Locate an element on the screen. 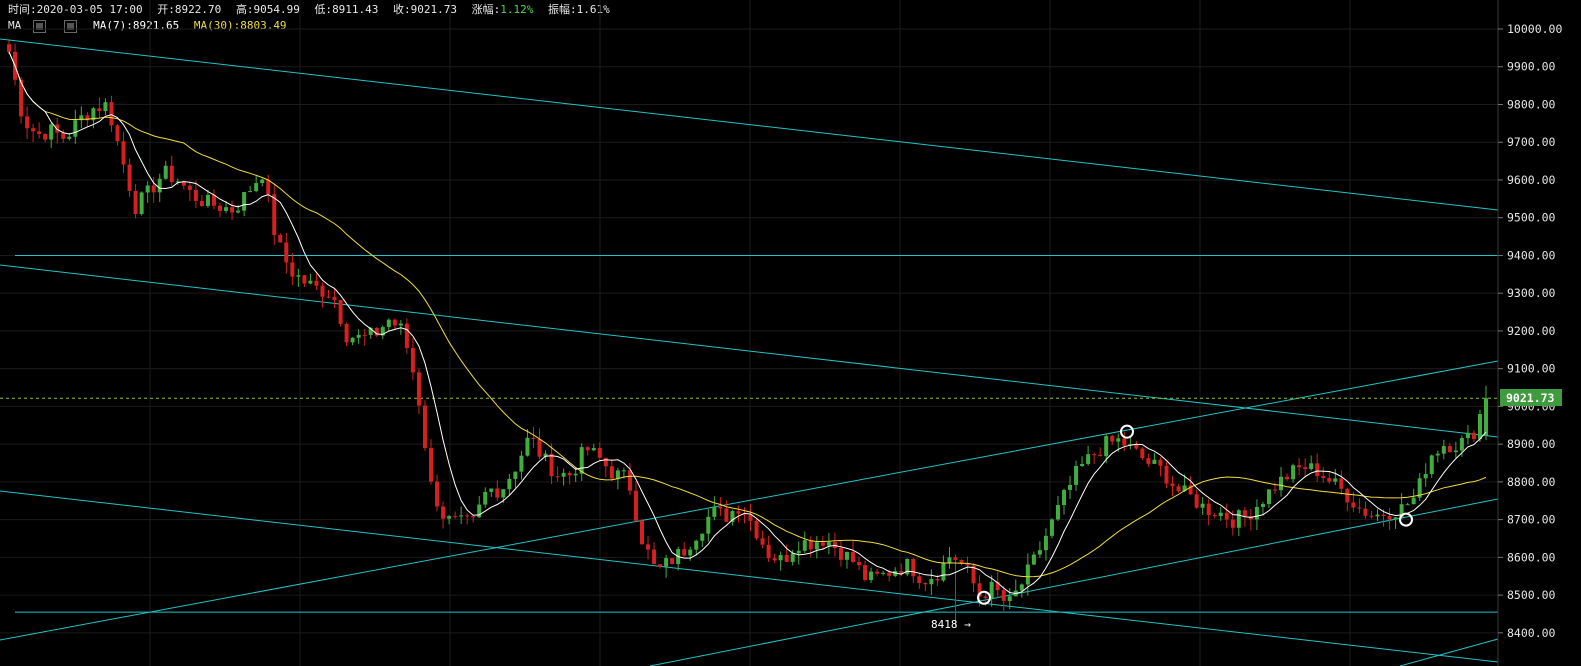 The width and height of the screenshot is (1581, 666). price-axis-tick-label: 9300.00 is located at coordinates (1531, 293).